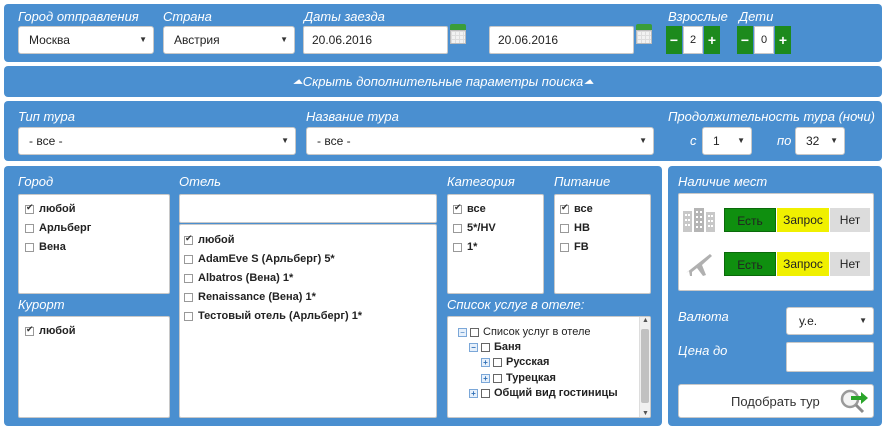 The width and height of the screenshot is (887, 430). What do you see at coordinates (764, 40) in the screenshot?
I see `children-value: 0` at bounding box center [764, 40].